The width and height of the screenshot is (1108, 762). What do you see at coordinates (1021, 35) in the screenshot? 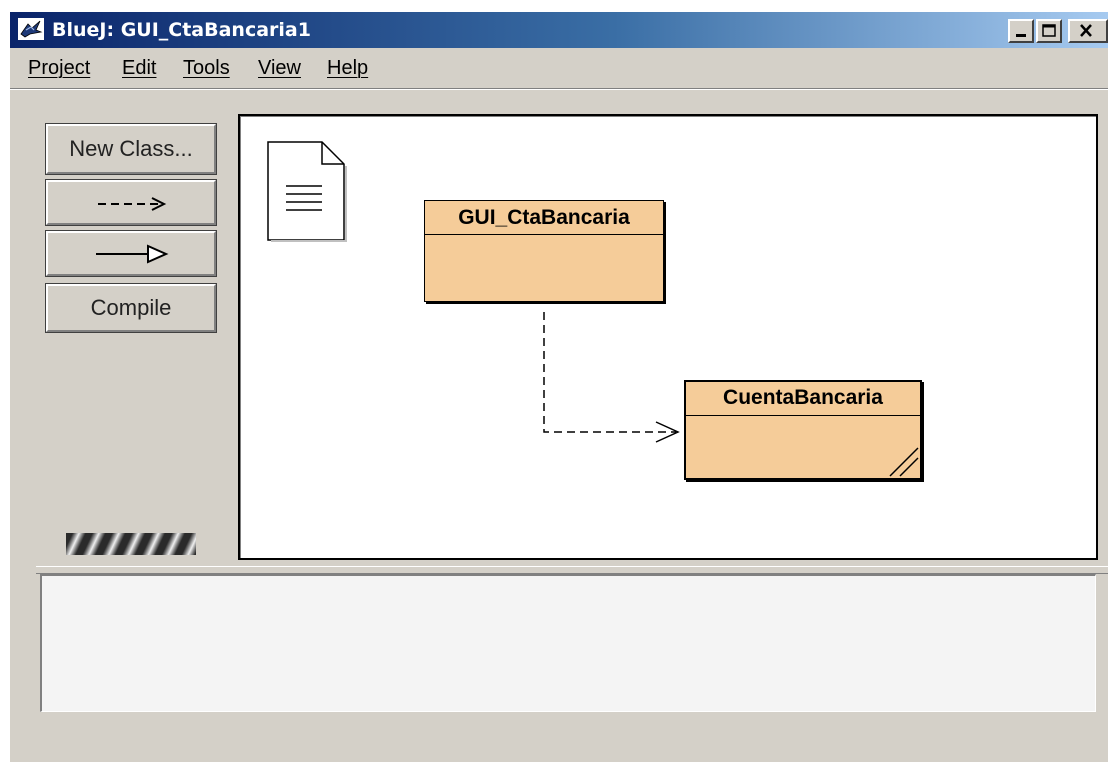
I see `minimize-icon` at bounding box center [1021, 35].